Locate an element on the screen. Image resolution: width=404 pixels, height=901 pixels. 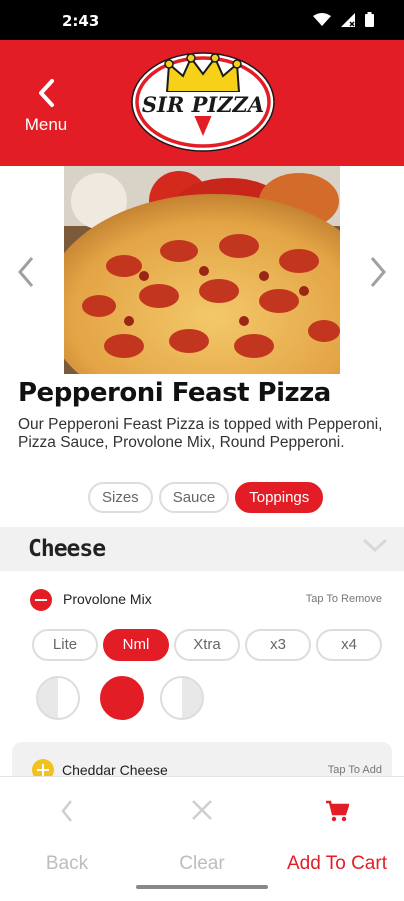
cheese-section-header: Cheese is located at coordinates (202, 549).